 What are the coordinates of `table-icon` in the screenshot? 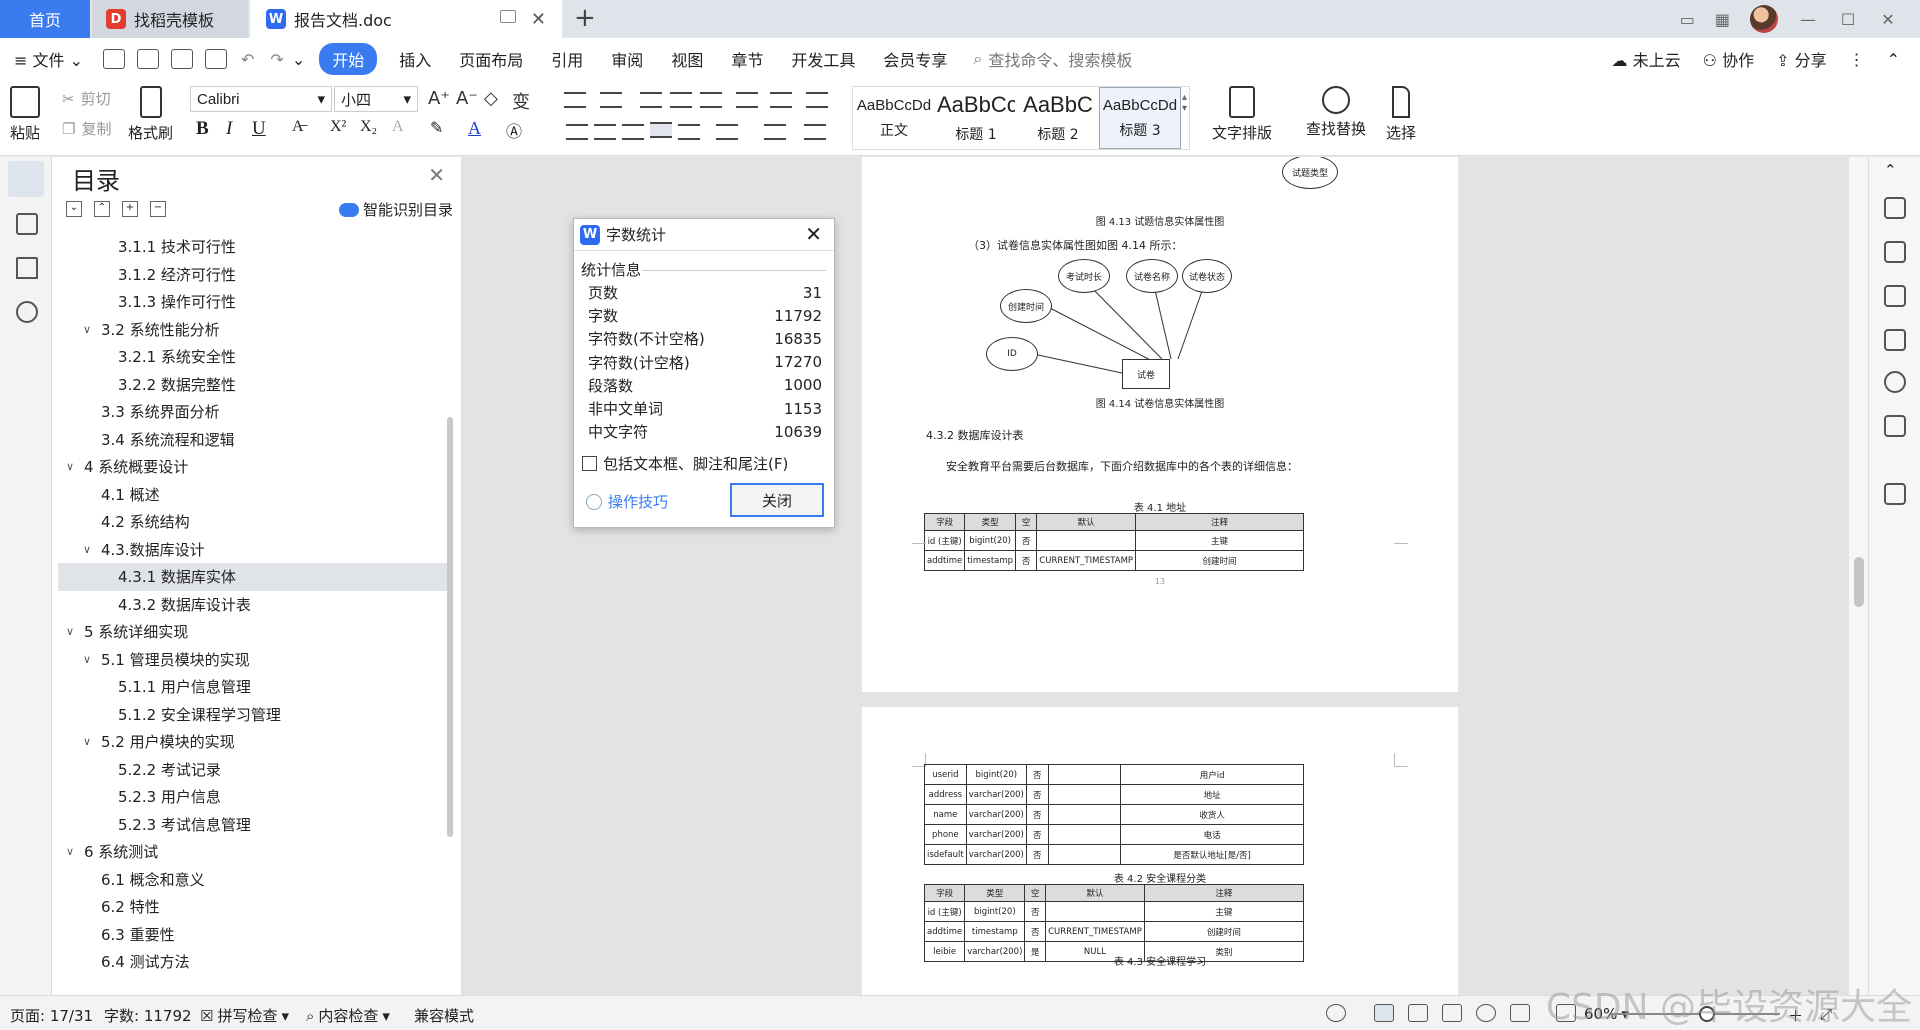 It's located at (817, 100).